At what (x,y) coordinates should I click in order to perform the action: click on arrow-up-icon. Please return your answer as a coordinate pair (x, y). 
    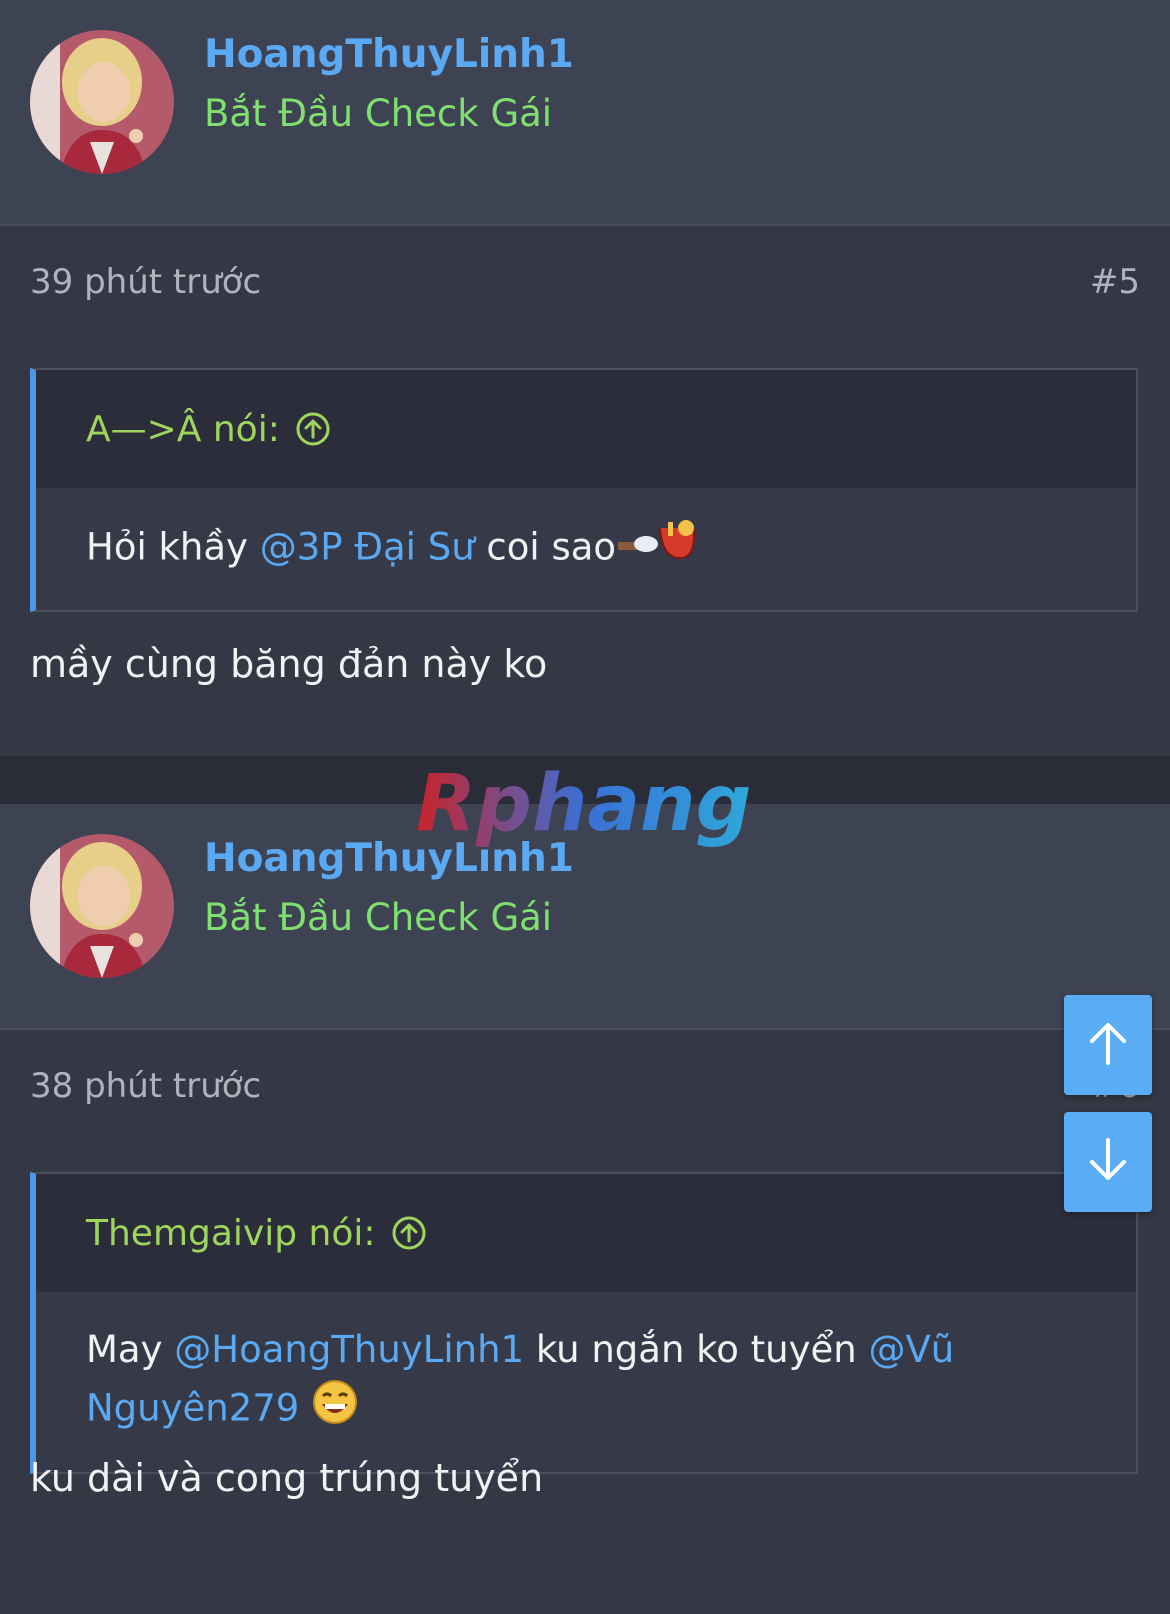
    Looking at the image, I should click on (1108, 1045).